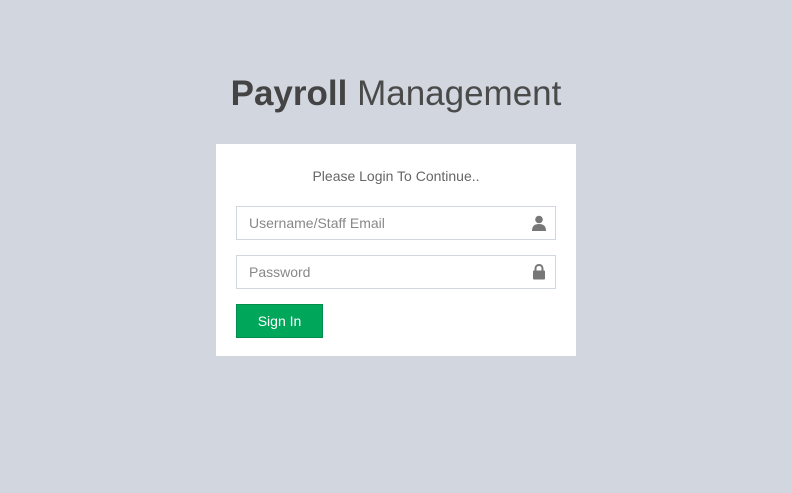  What do you see at coordinates (396, 176) in the screenshot?
I see `login-message: Please Login To Continue..` at bounding box center [396, 176].